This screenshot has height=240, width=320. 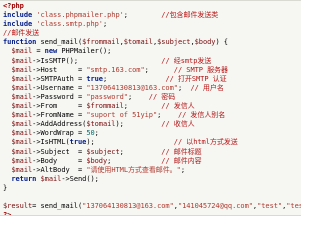 I want to click on code-token-str: "smtp.163.com", so click(x=115, y=69).